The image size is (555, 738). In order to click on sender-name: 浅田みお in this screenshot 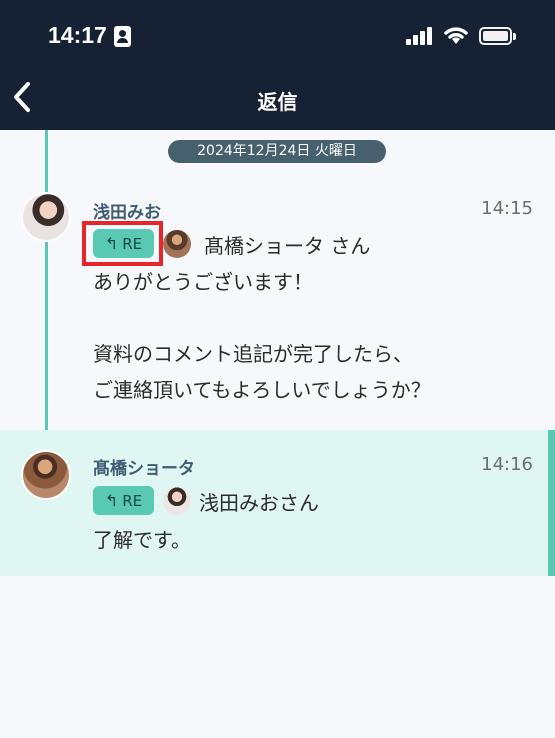, I will do `click(127, 213)`.